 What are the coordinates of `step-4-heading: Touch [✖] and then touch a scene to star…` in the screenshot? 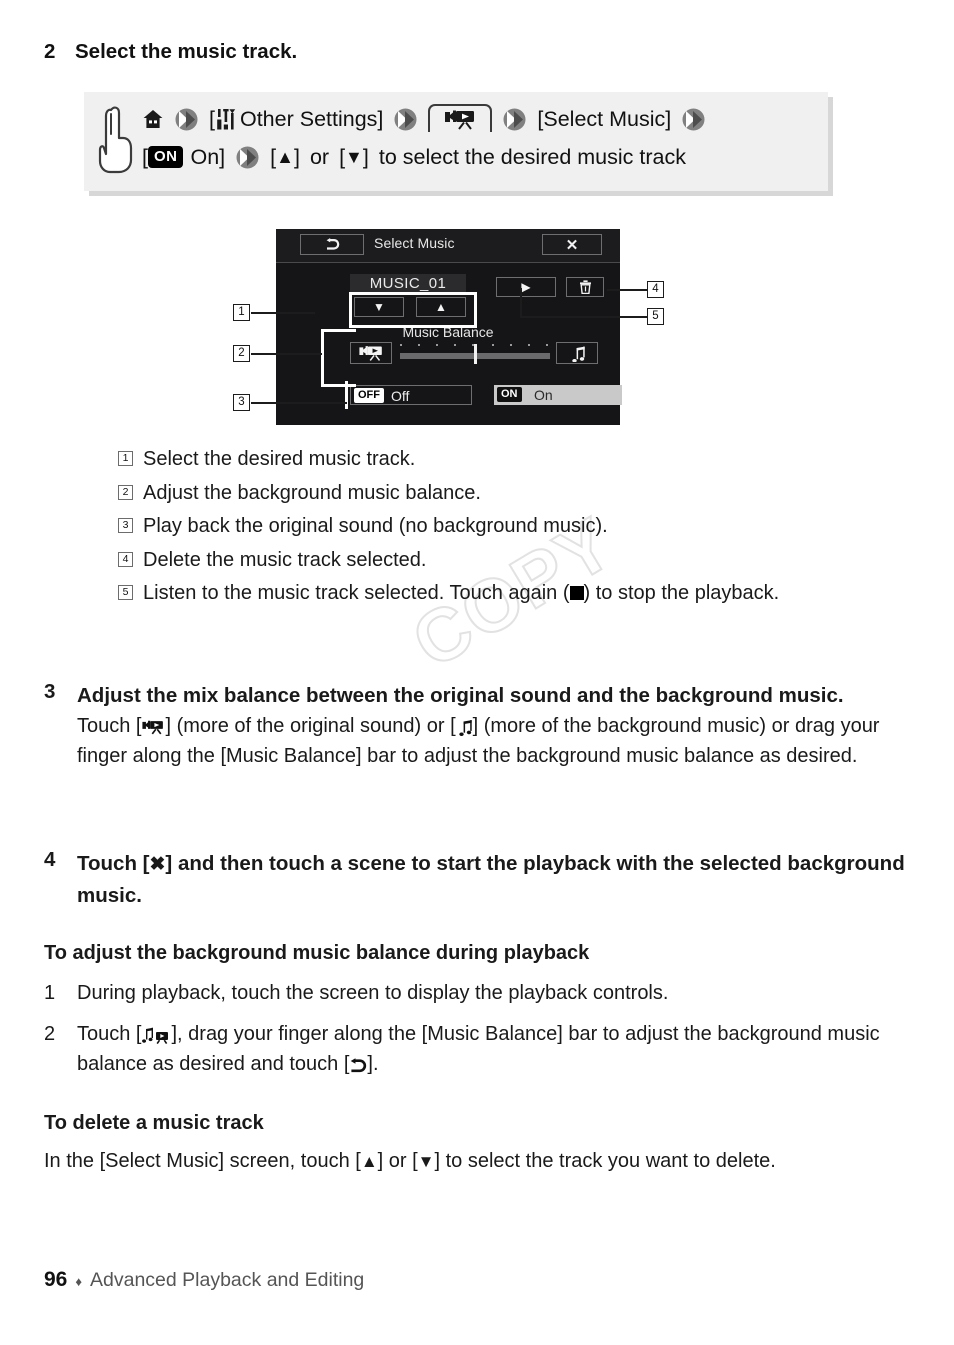 It's located at (495, 879).